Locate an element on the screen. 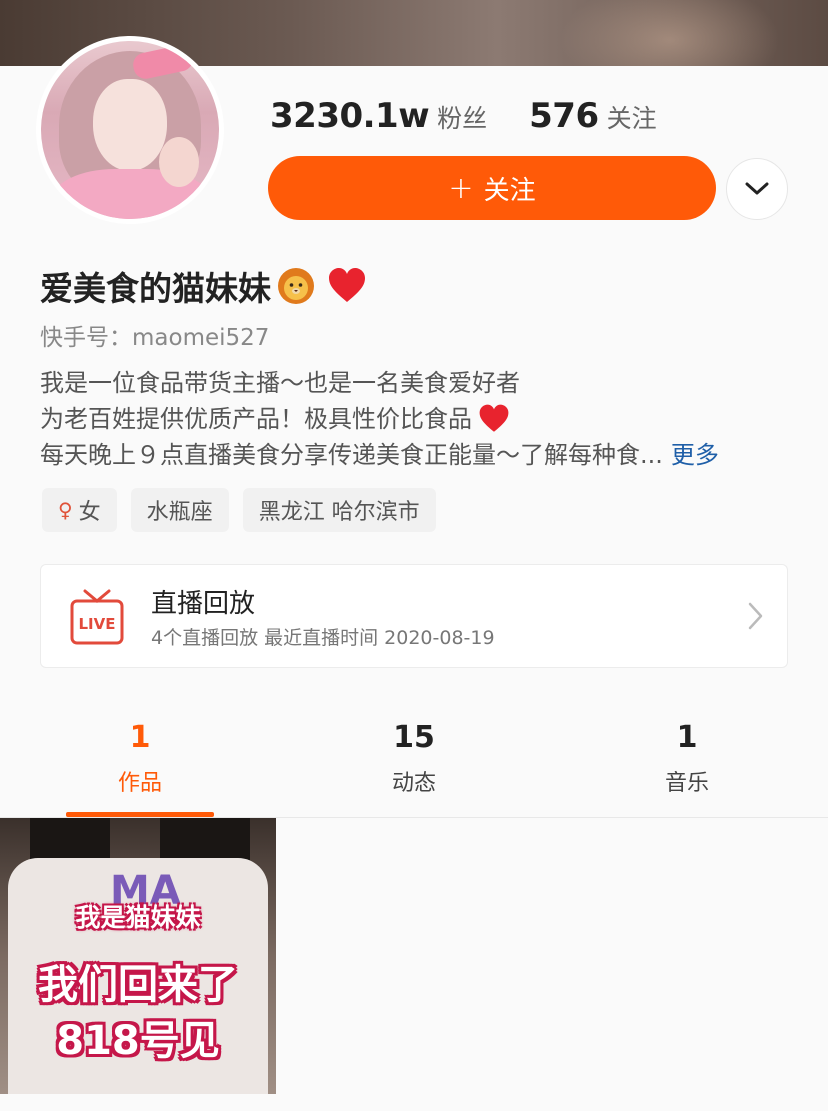 Image resolution: width=828 pixels, height=1111 pixels. follow-button-label: 关注 is located at coordinates (509, 190).